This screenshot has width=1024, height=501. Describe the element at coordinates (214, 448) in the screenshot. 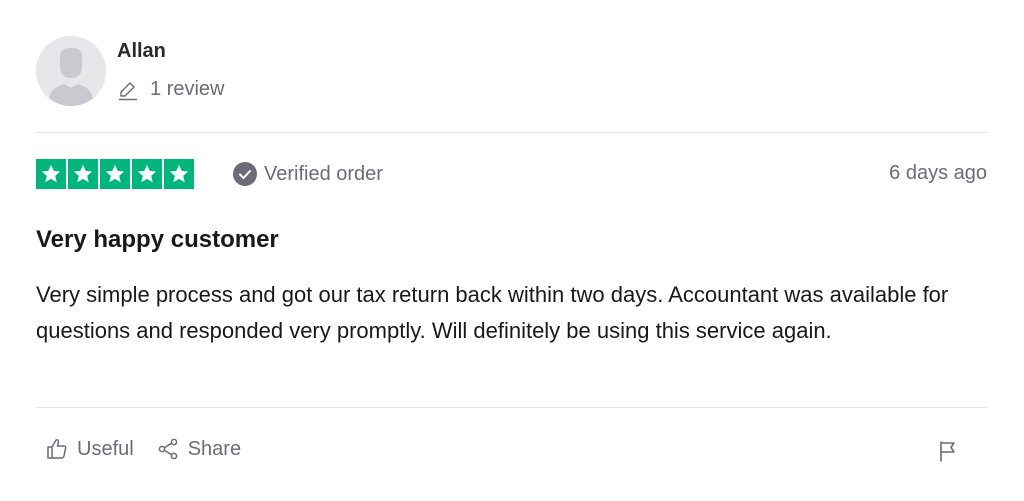

I see `share-label: Share` at that location.